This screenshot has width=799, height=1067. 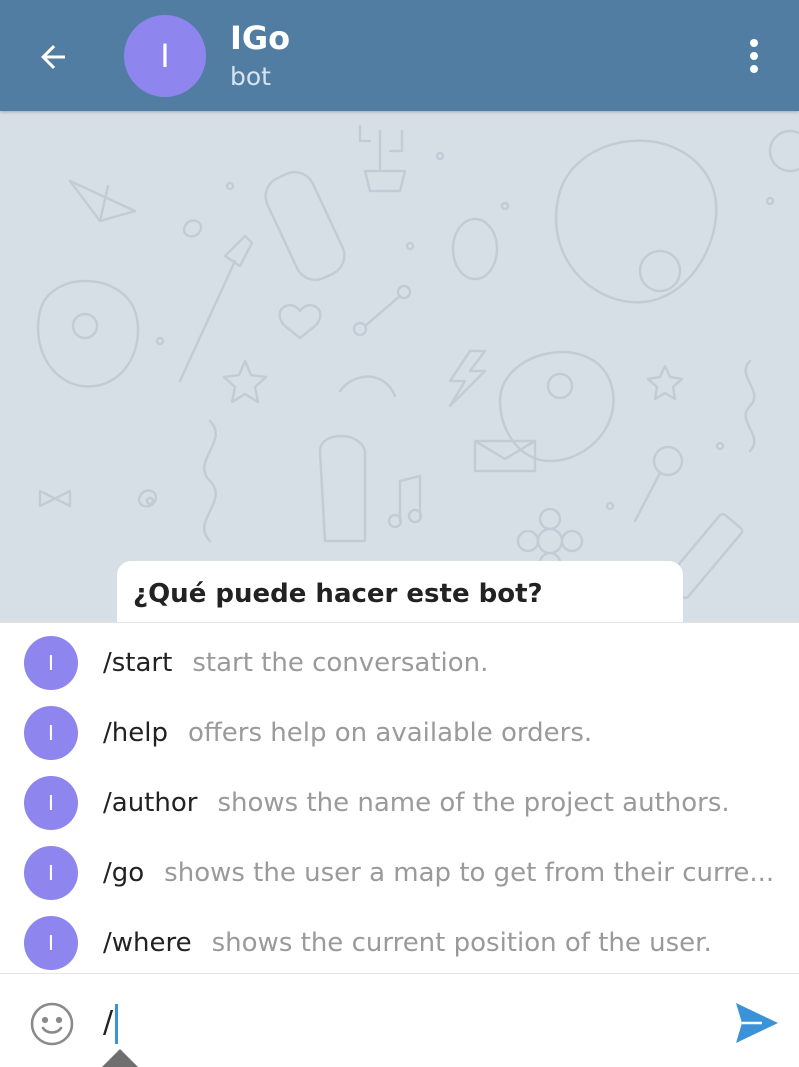 I want to click on chat-subtitle: bot, so click(x=250, y=76).